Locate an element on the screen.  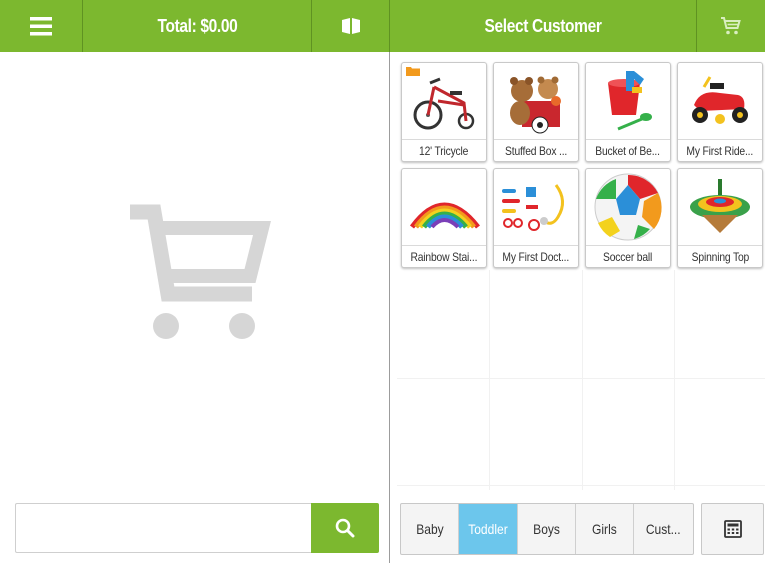
rainbow-spring-image is located at coordinates (444, 215).